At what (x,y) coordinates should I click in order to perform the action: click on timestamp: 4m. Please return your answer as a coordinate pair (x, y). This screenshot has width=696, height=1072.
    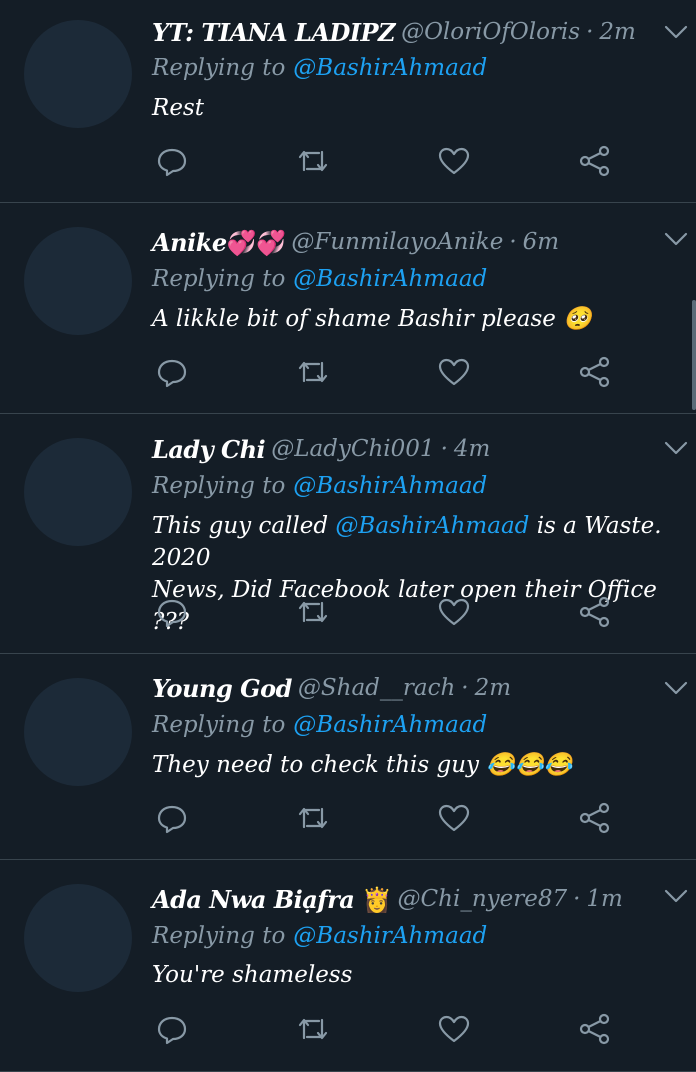
    Looking at the image, I should click on (472, 449).